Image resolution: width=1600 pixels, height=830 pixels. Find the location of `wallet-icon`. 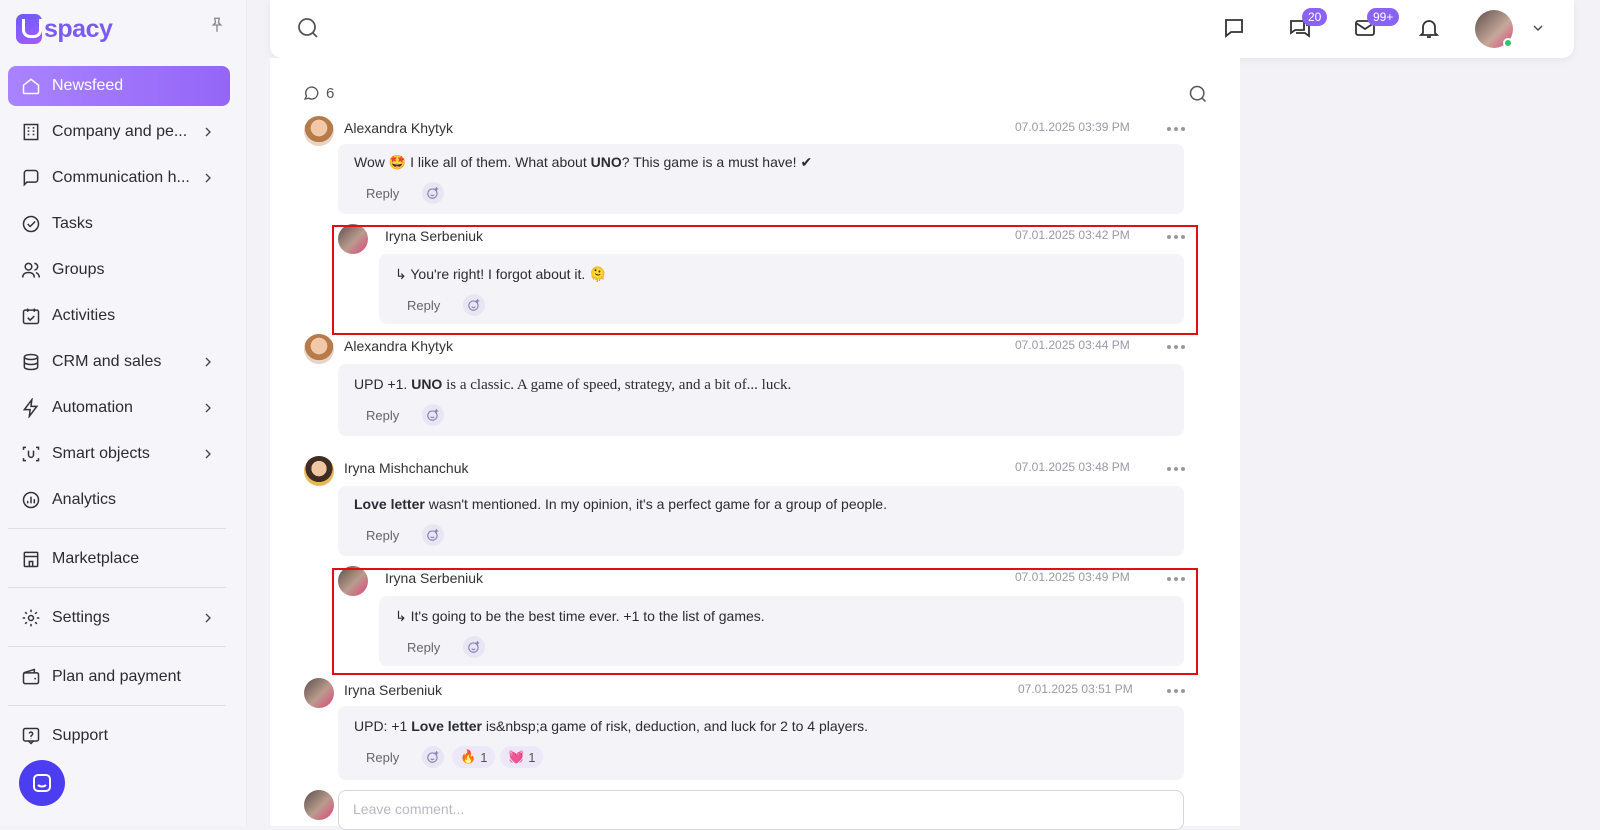

wallet-icon is located at coordinates (31, 677).